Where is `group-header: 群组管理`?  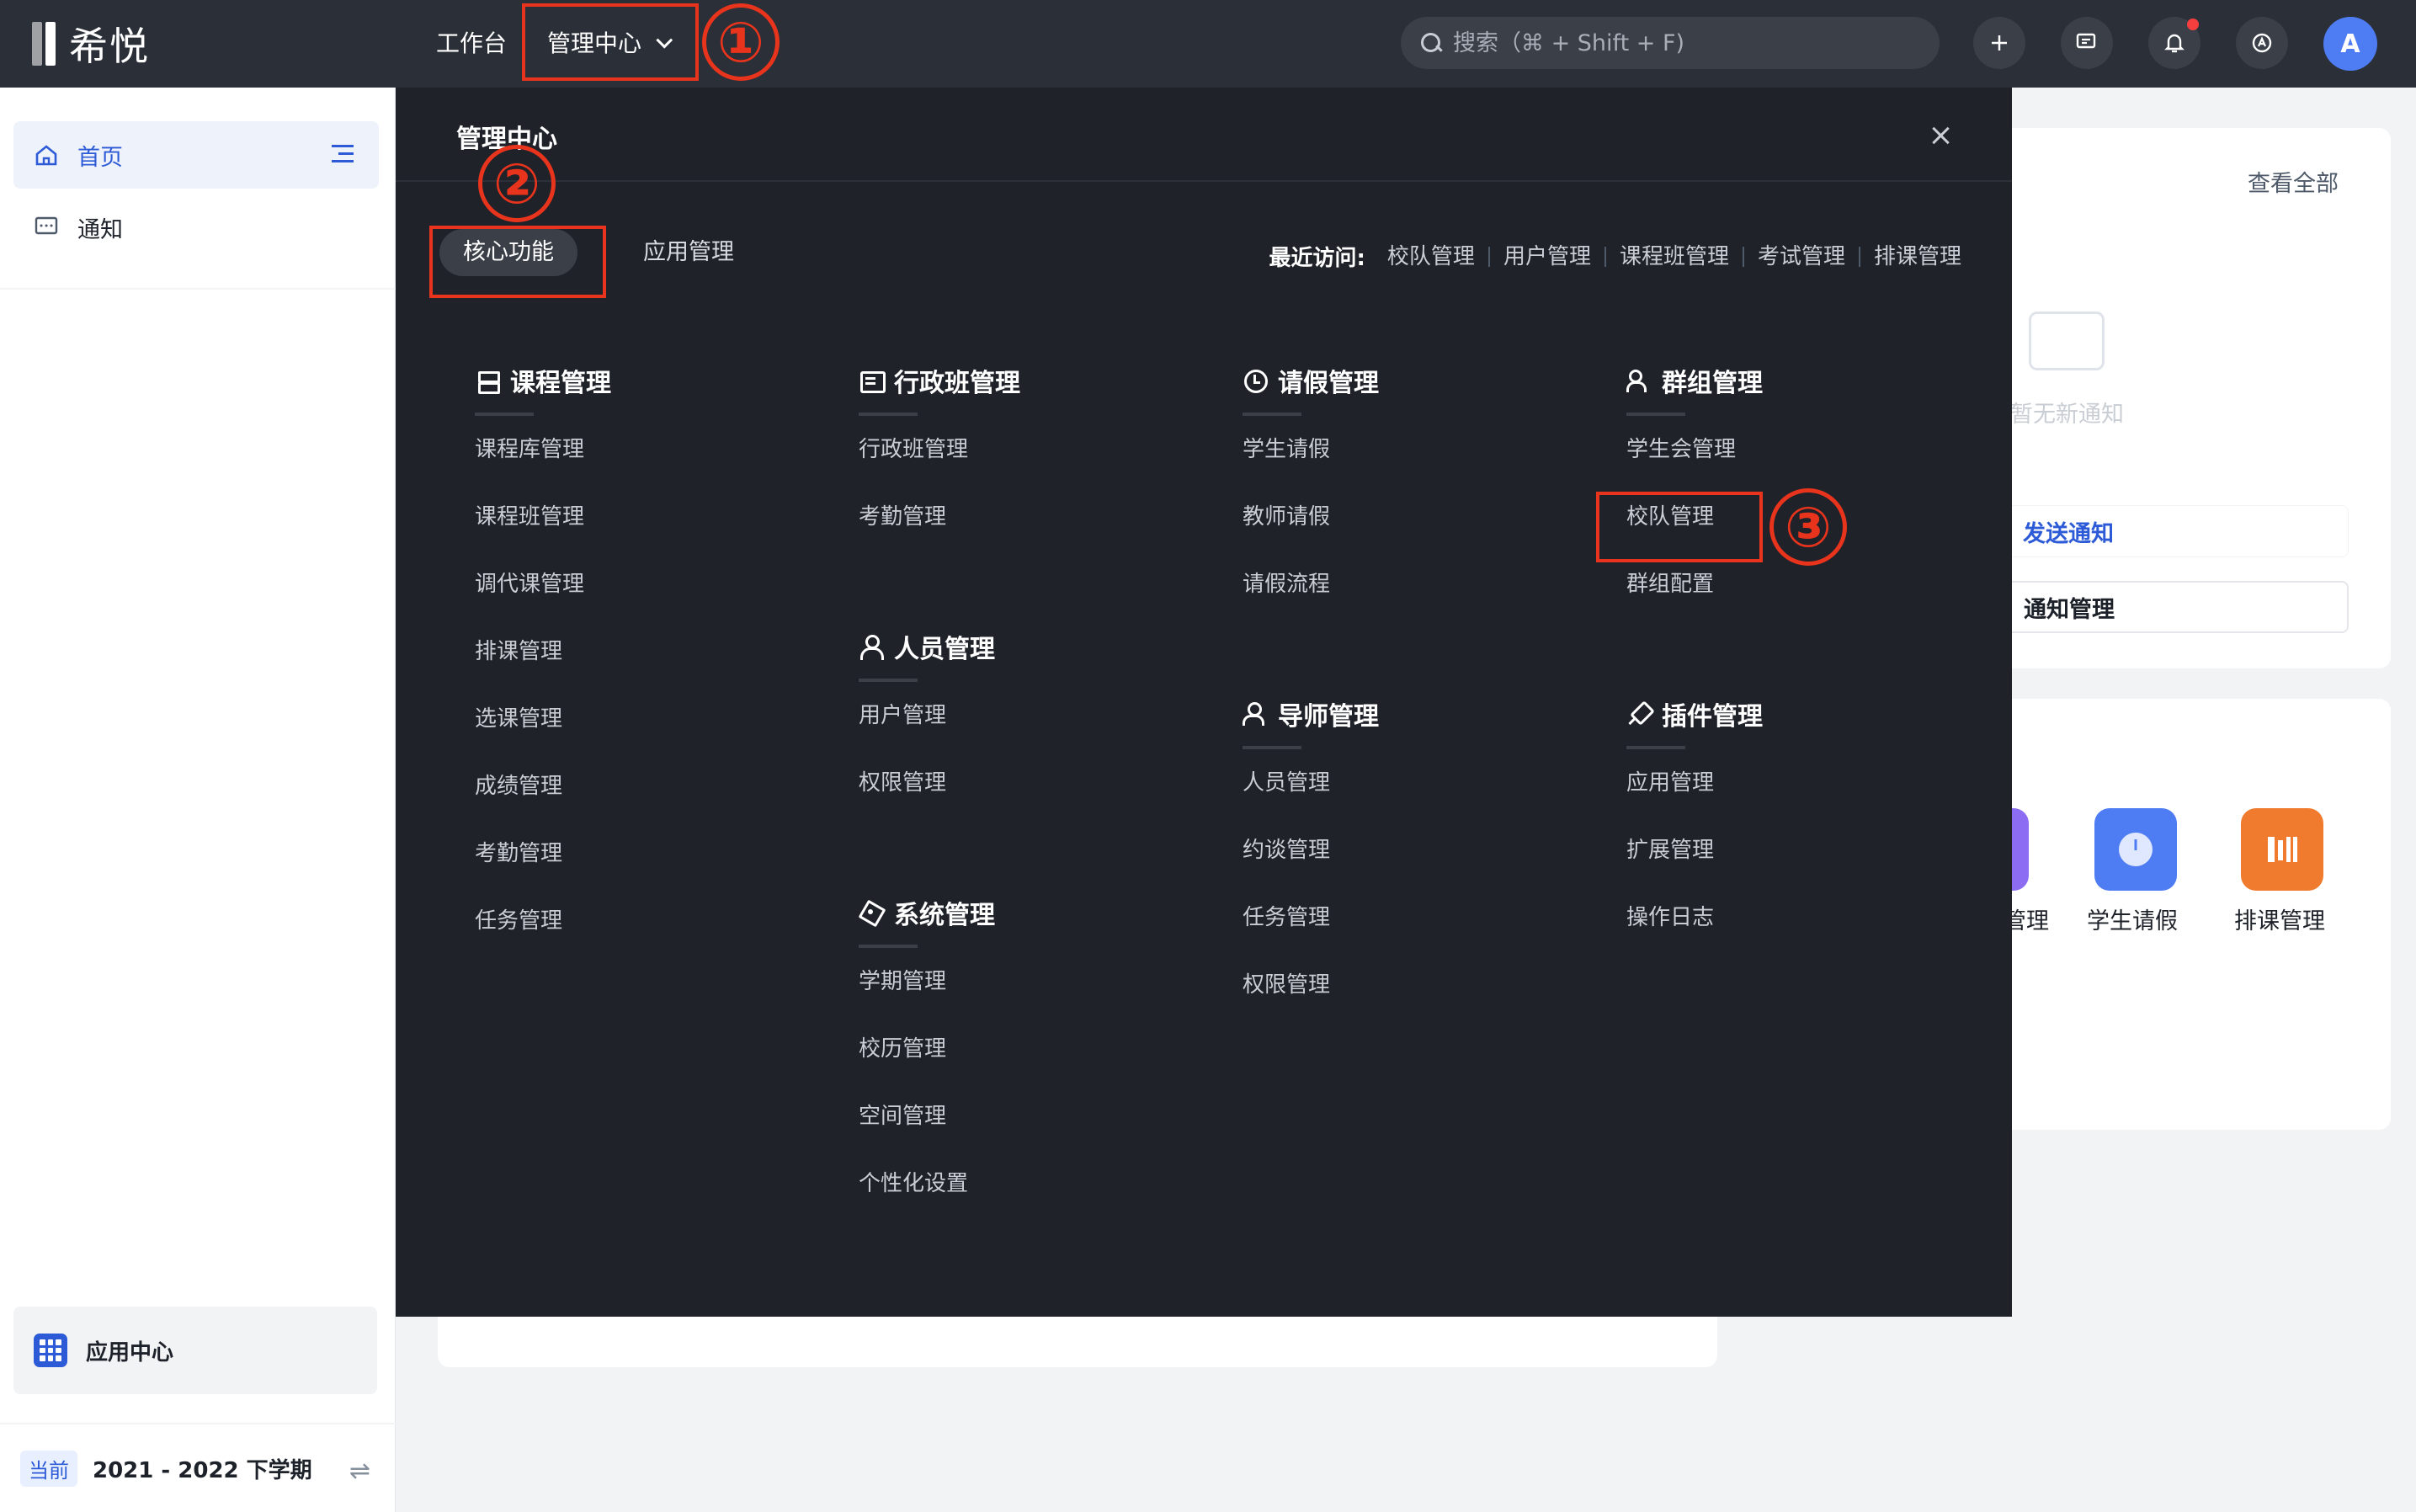
group-header: 群组管理 is located at coordinates (1694, 381).